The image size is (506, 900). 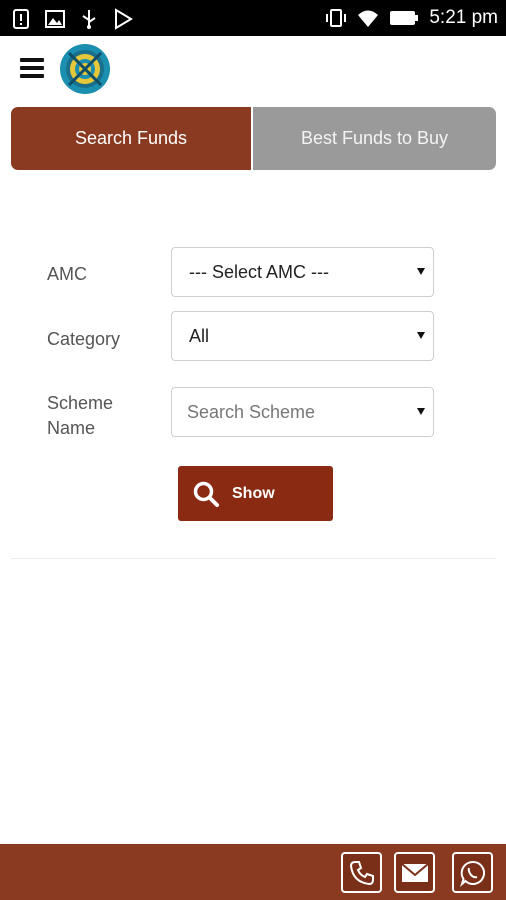 What do you see at coordinates (21, 19) in the screenshot?
I see `alert-notification-icon` at bounding box center [21, 19].